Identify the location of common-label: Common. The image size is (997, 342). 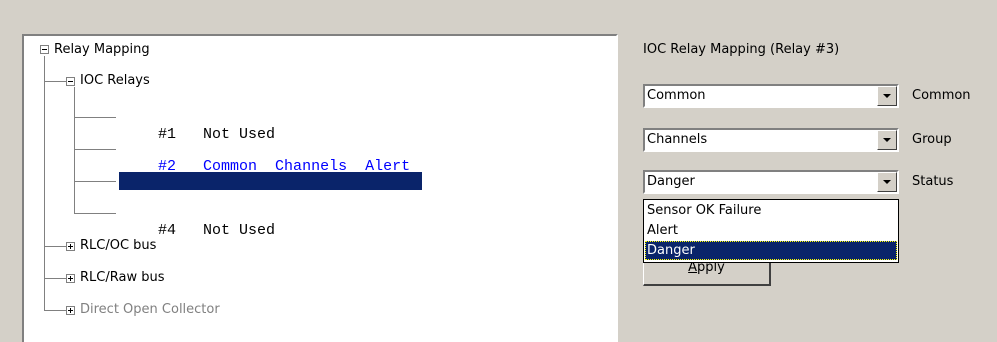
(941, 95).